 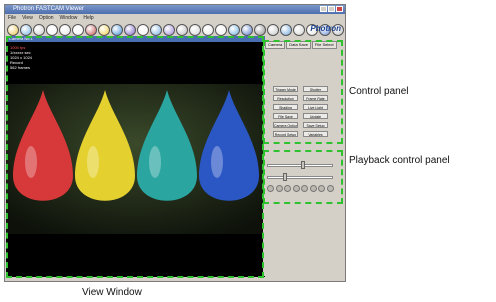 What do you see at coordinates (91, 29) in the screenshot?
I see `toolbar-button-7-icon` at bounding box center [91, 29].